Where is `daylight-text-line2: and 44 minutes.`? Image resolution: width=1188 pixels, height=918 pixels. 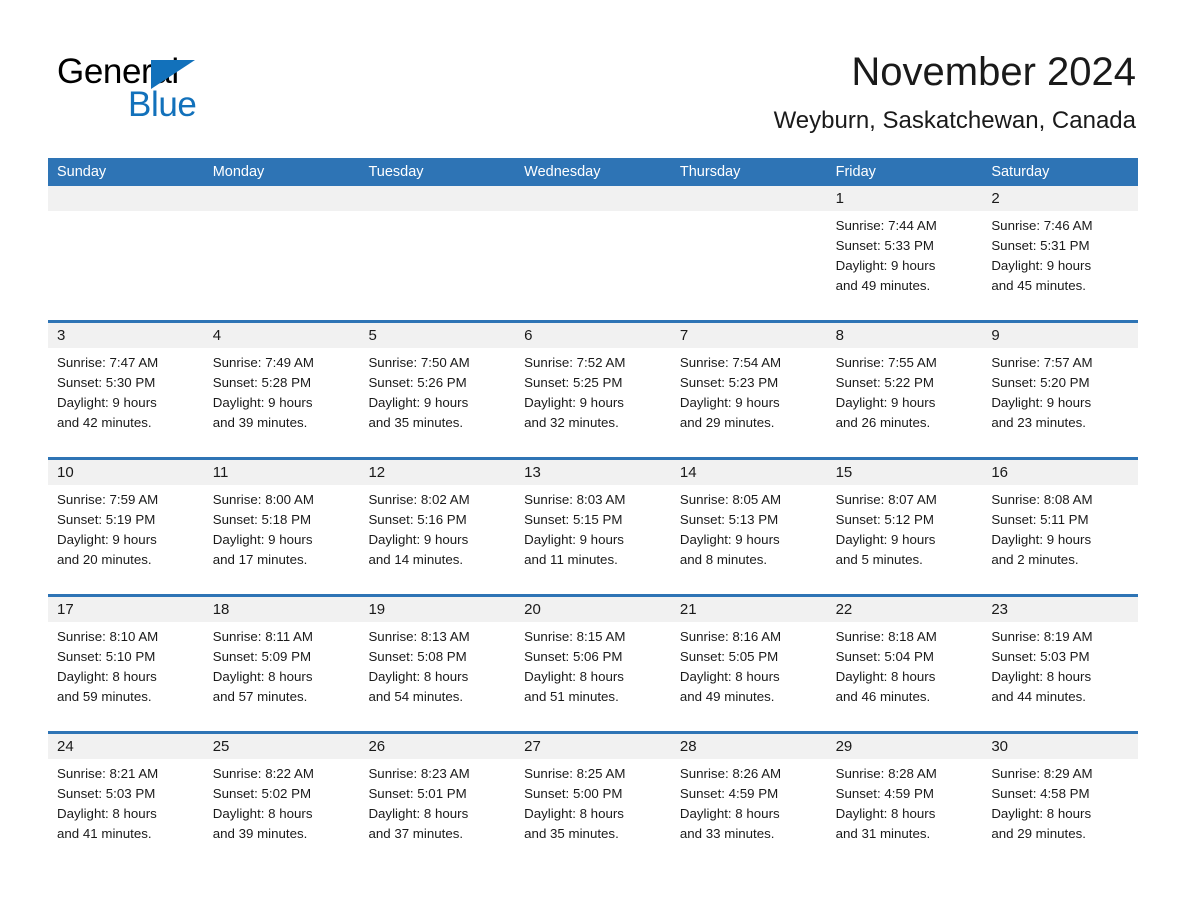
daylight-text-line2: and 44 minutes. is located at coordinates (1038, 696).